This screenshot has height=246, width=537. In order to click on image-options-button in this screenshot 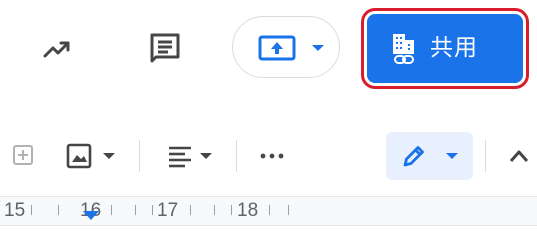, I will do `click(91, 156)`.